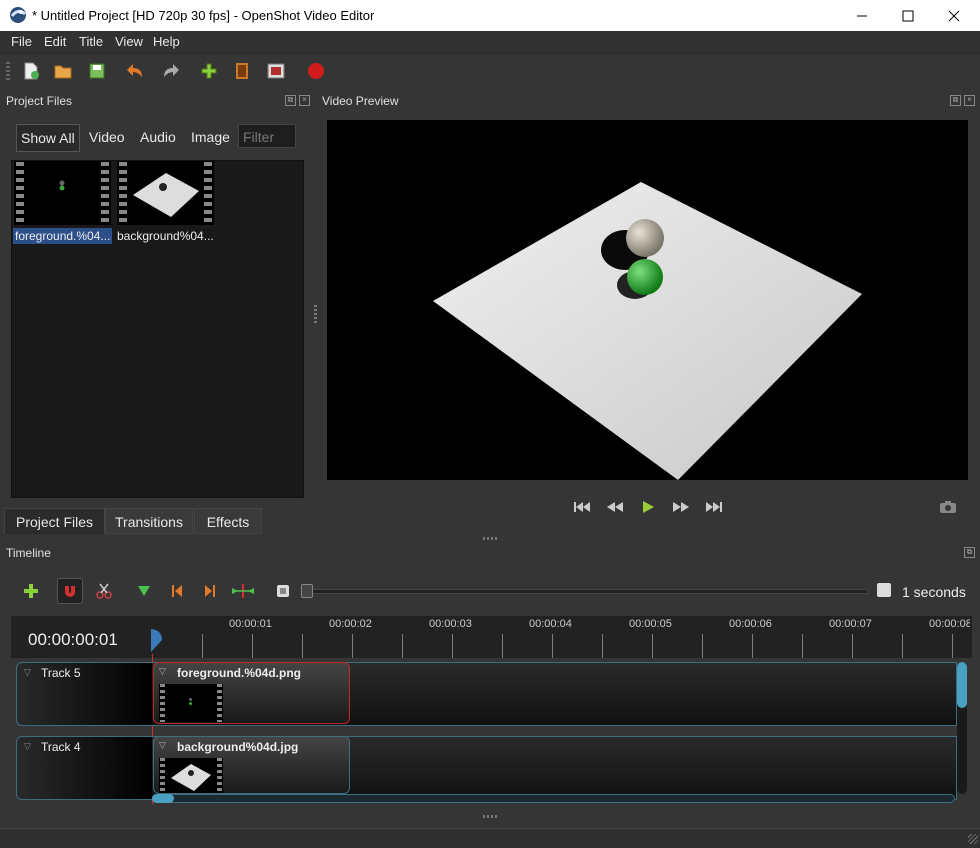 Image resolution: width=980 pixels, height=848 pixels. I want to click on project-files-title: Project Files, so click(39, 101).